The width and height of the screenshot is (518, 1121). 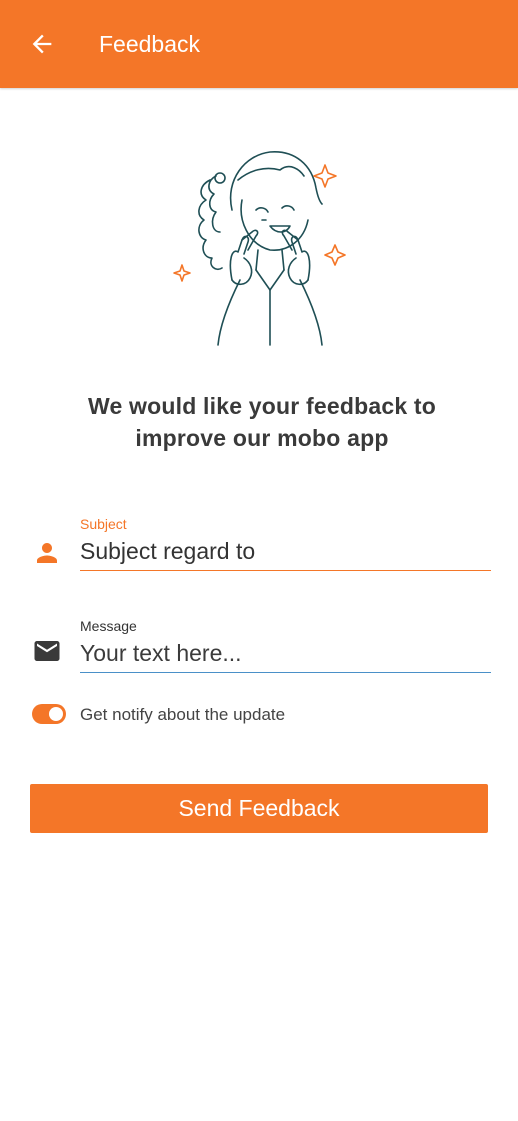 I want to click on subject-input, so click(x=285, y=551).